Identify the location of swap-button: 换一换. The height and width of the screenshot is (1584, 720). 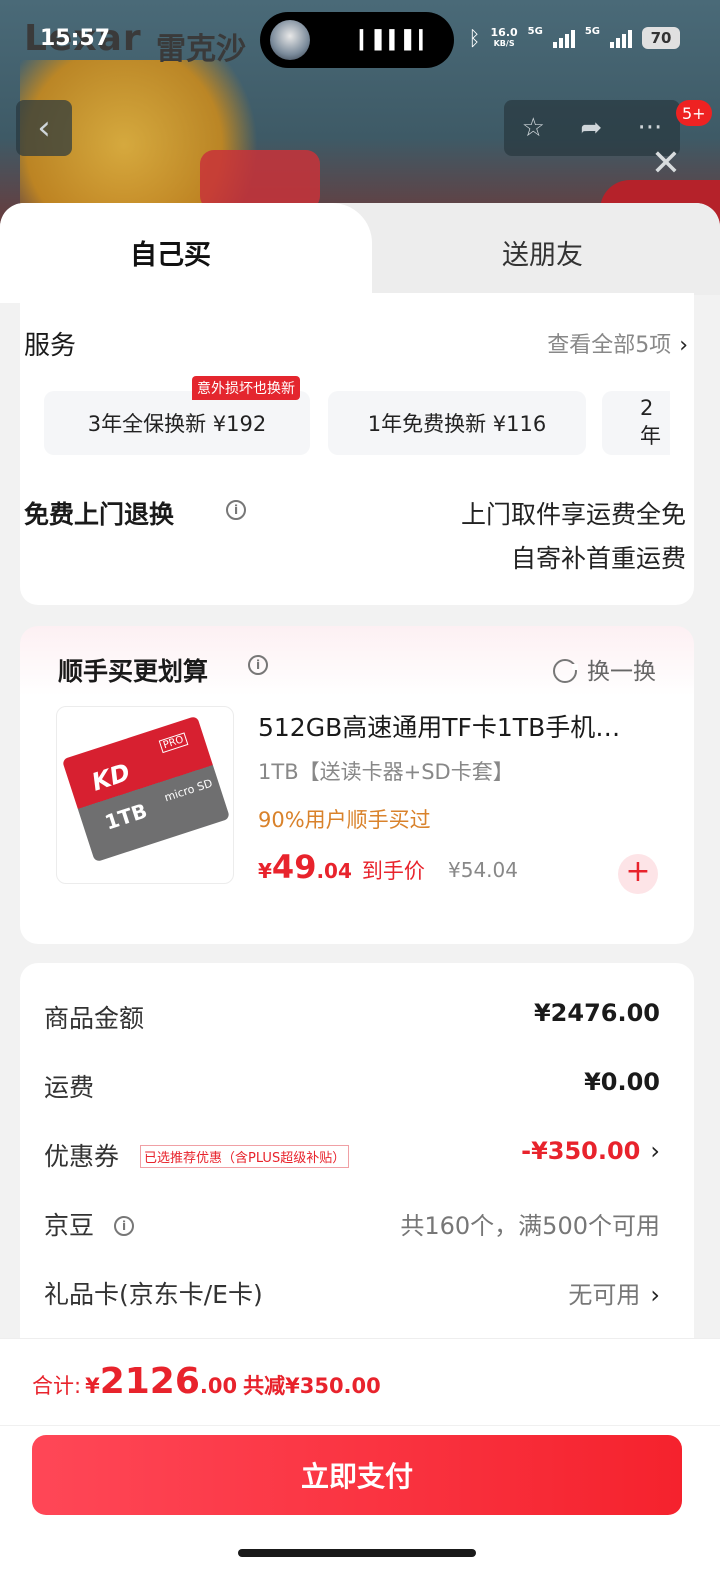
(604, 669).